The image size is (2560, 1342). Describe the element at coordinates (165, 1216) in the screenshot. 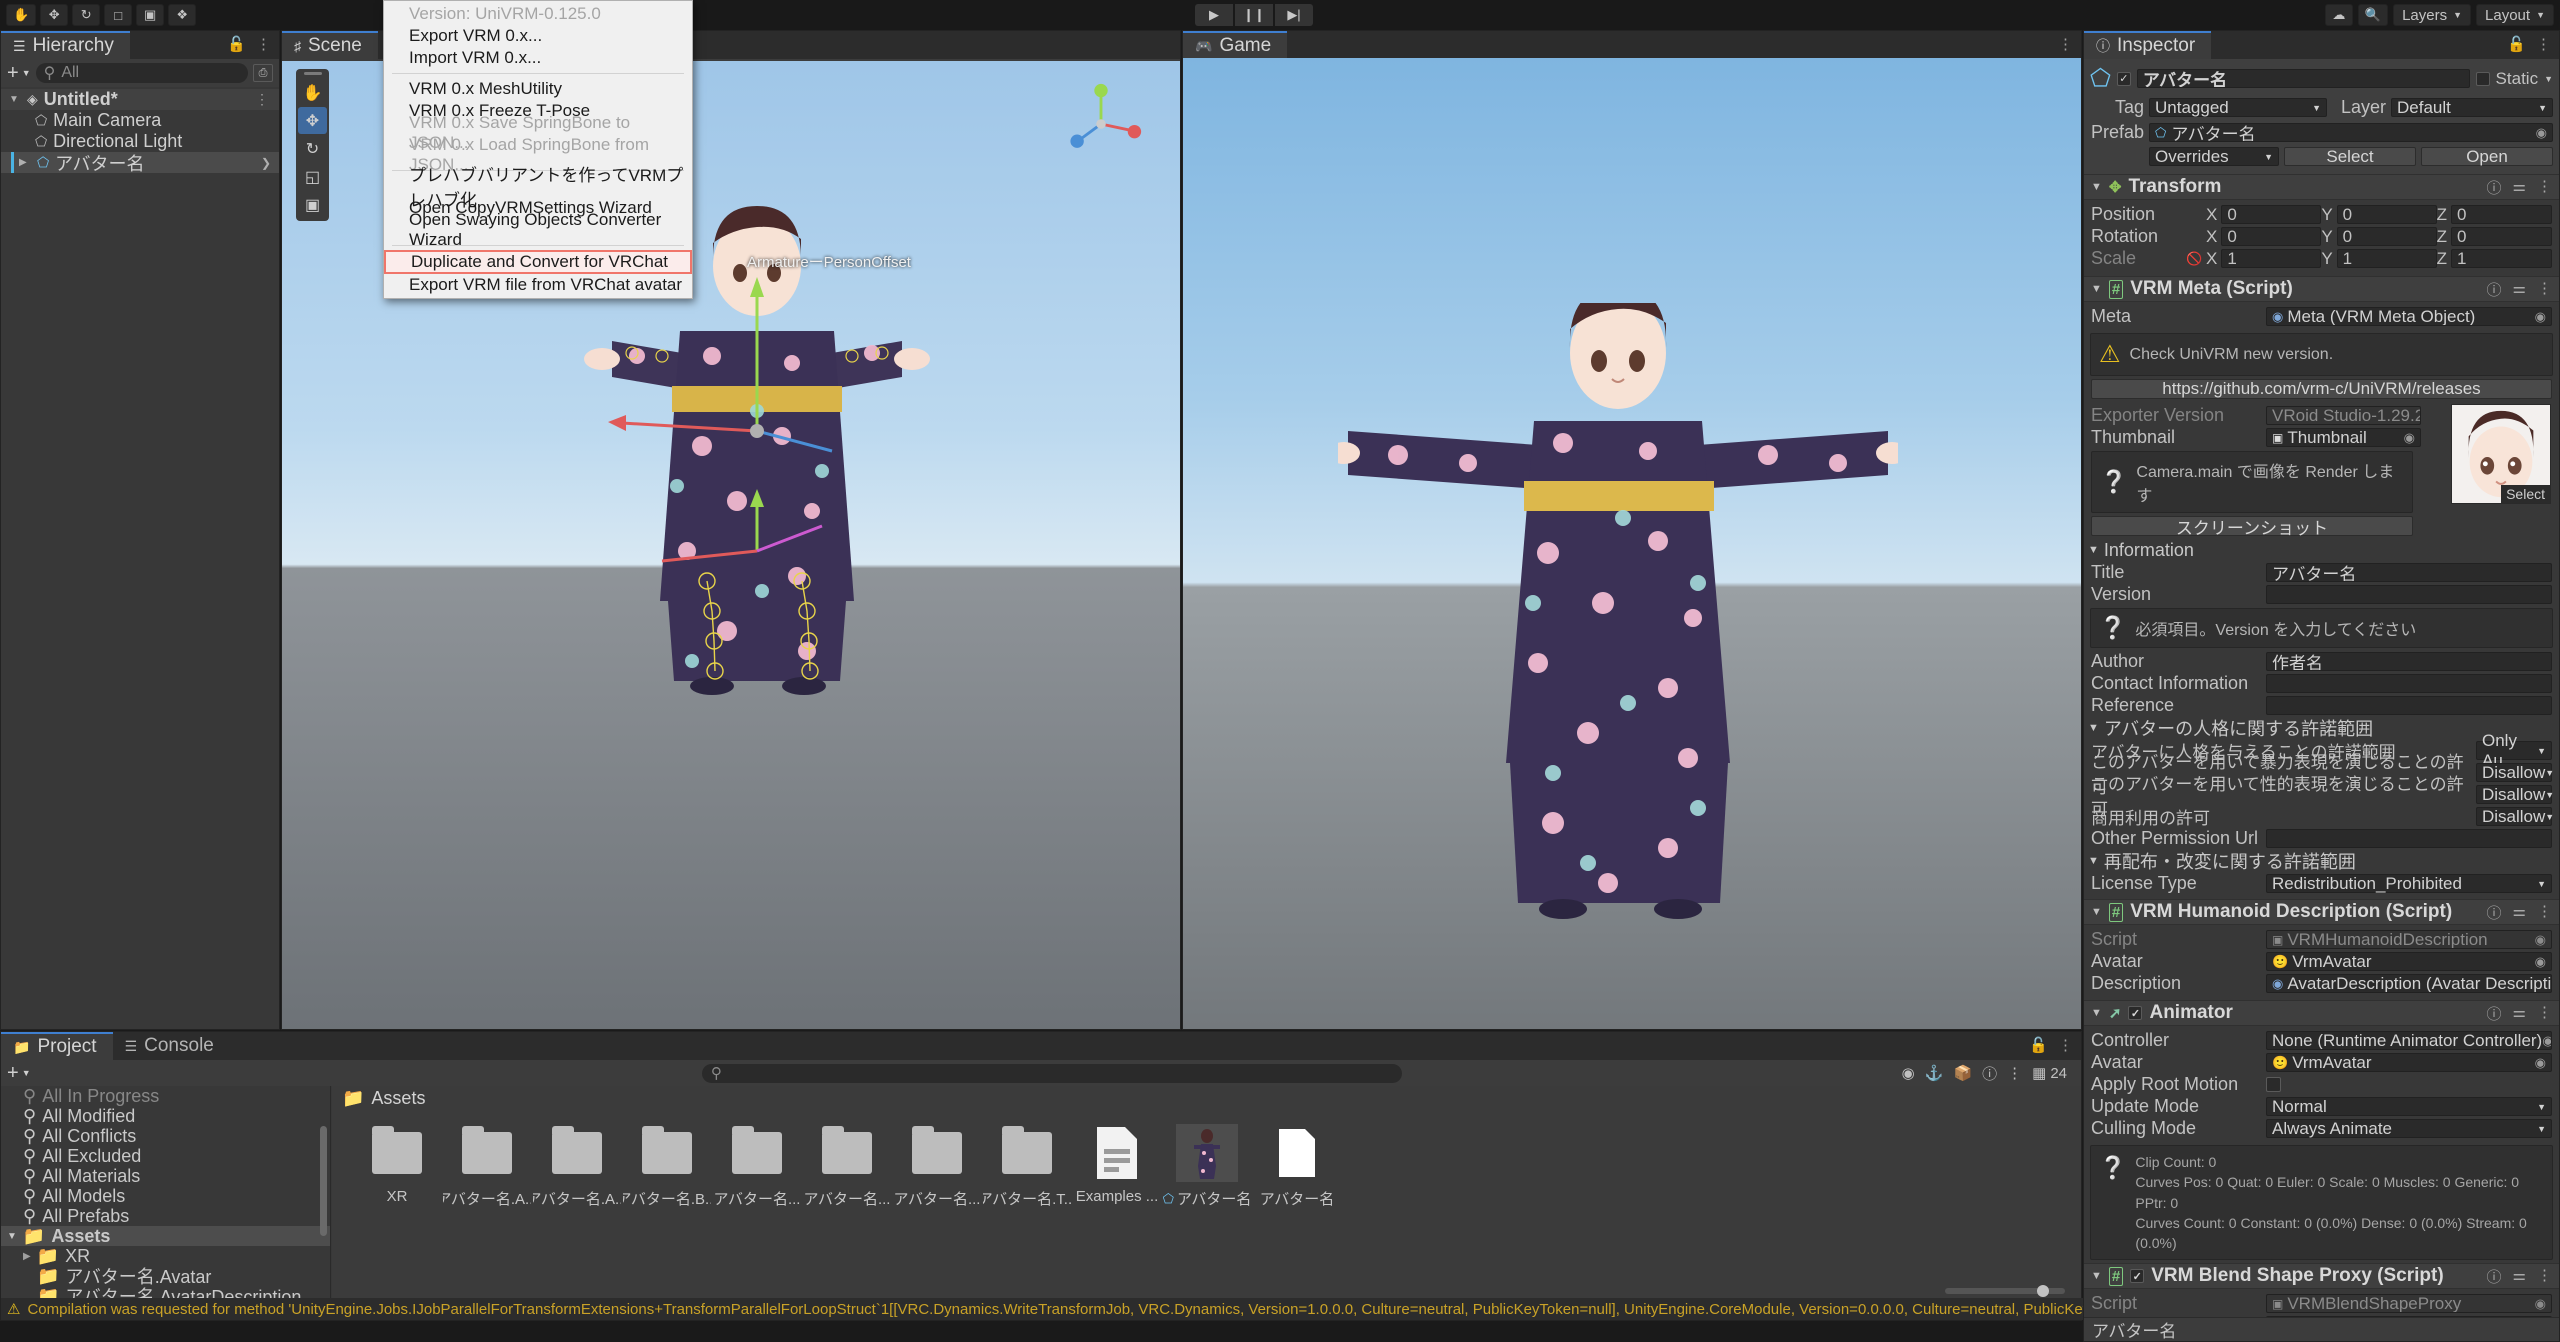

I see `favorite-item-prefabs: ⚲ All Prefabs` at that location.